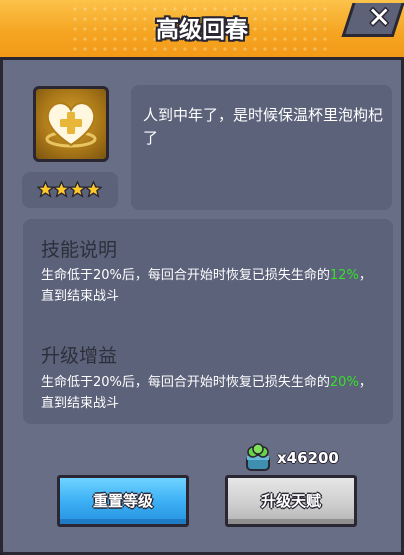 This screenshot has height=555, width=404. I want to click on skill-rating, so click(70, 190).